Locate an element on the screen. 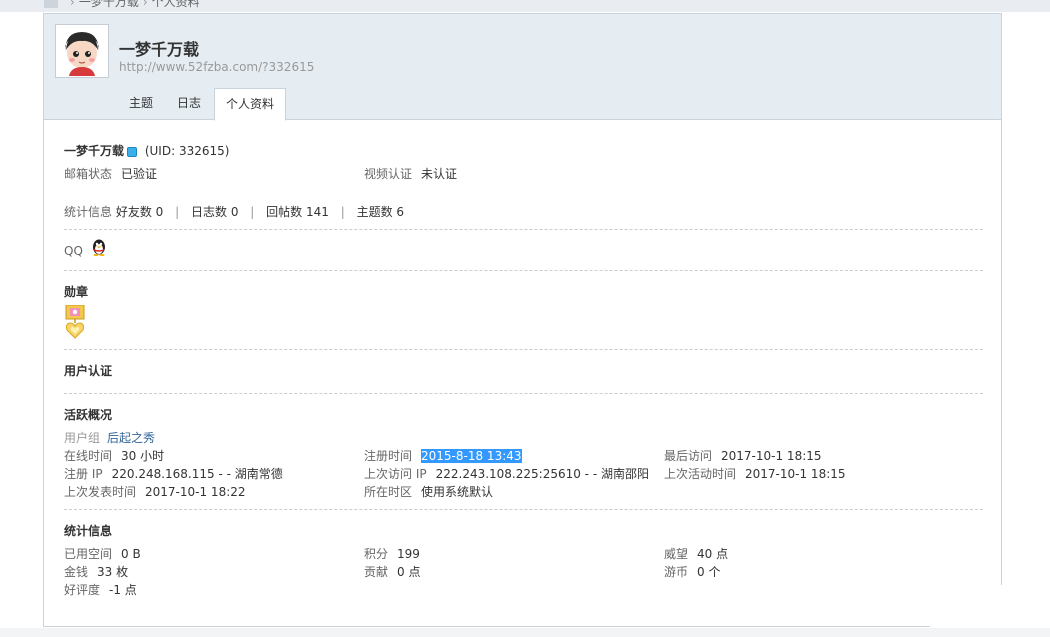 The height and width of the screenshot is (637, 1050). user-group: 用户组 后起之秀 is located at coordinates (109, 437).